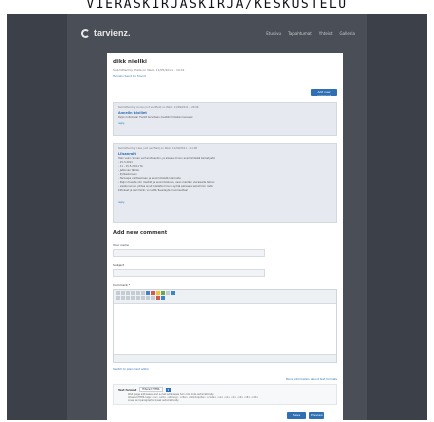 The height and width of the screenshot is (422, 434). Describe the element at coordinates (324, 93) in the screenshot. I see `add-comment-button: Add new comment` at that location.